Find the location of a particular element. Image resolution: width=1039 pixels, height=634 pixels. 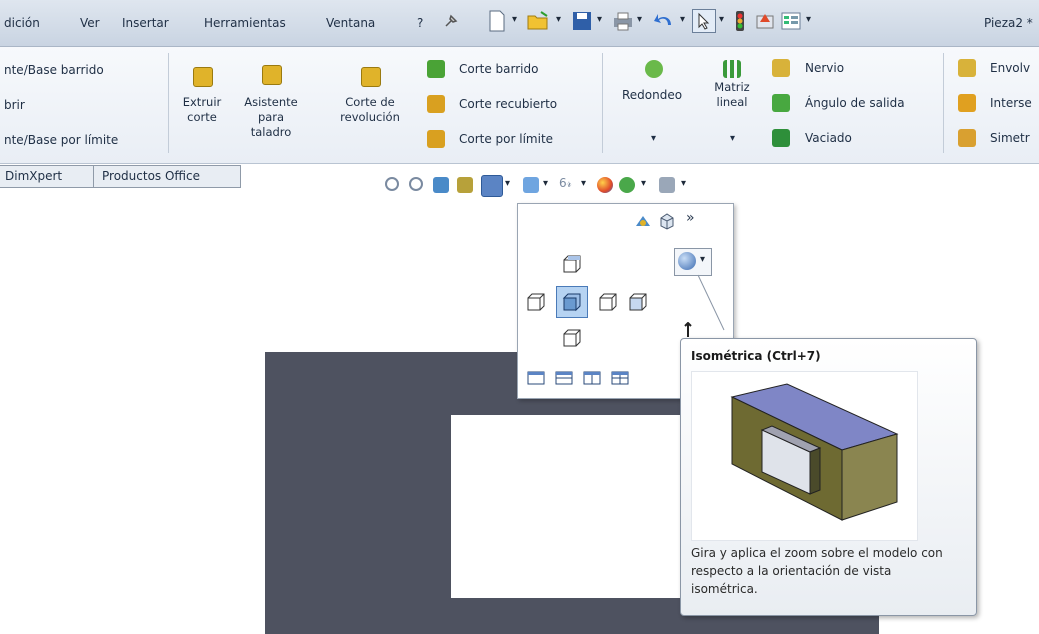

asistente-taladro-button: Asistente para taladro is located at coordinates (271, 117).